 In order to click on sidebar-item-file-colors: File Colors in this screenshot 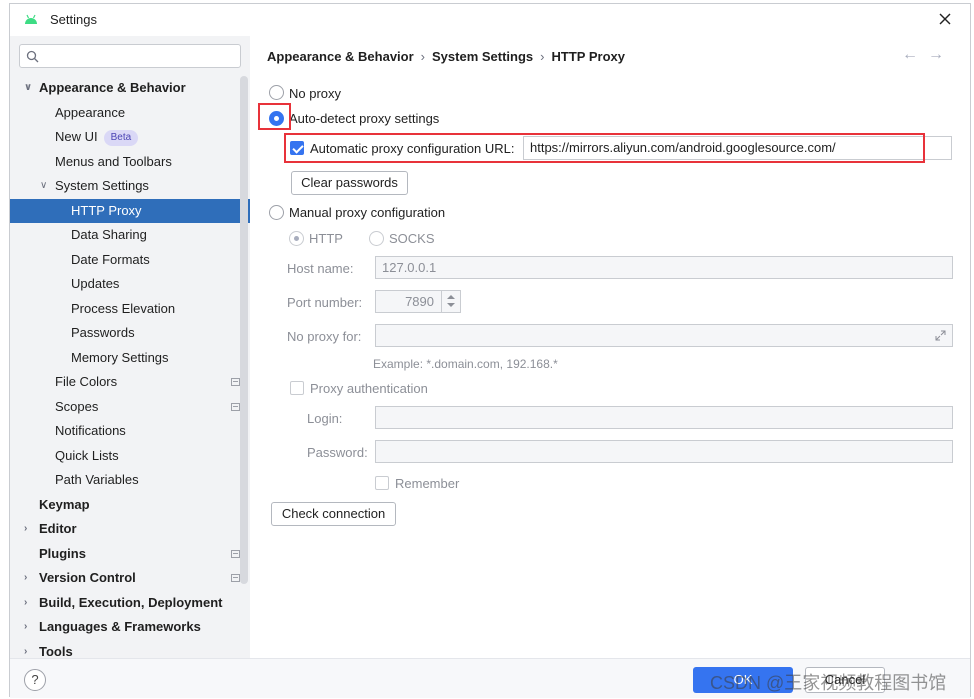, I will do `click(130, 382)`.